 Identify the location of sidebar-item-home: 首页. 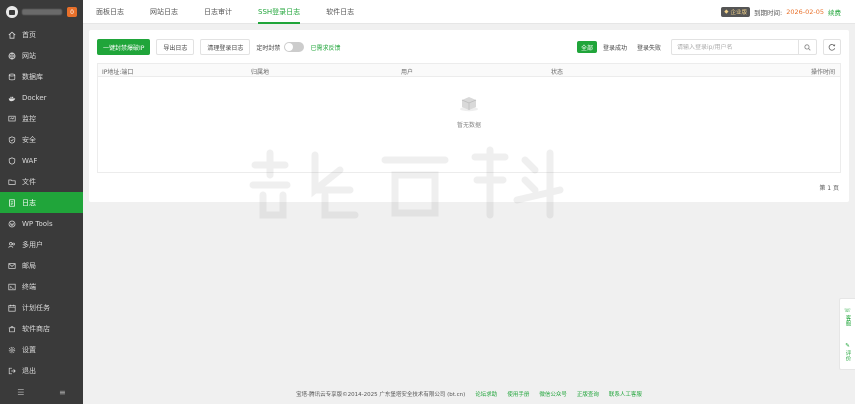
(41, 34).